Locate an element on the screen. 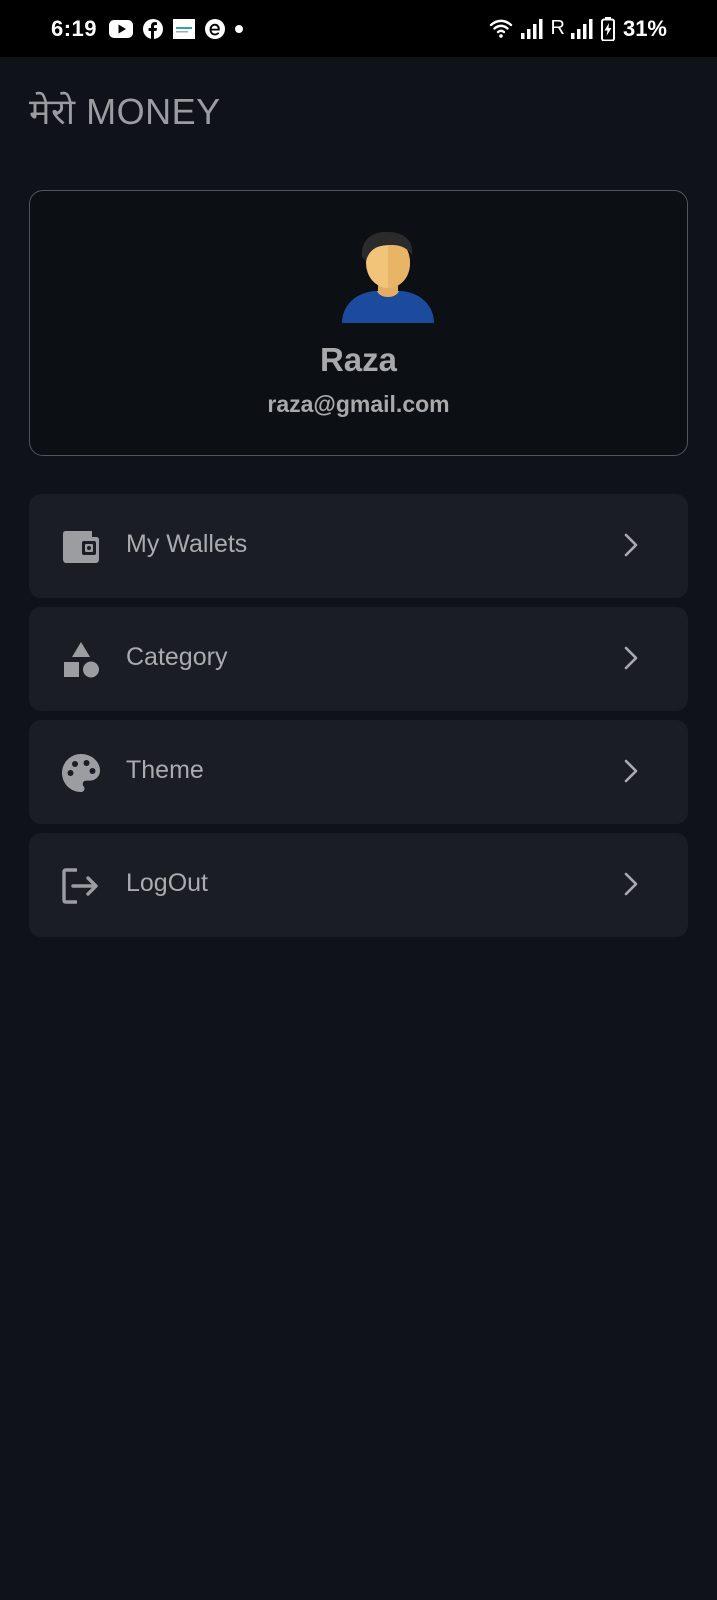 Image resolution: width=717 pixels, height=1600 pixels. menu-item-label: Theme is located at coordinates (165, 770).